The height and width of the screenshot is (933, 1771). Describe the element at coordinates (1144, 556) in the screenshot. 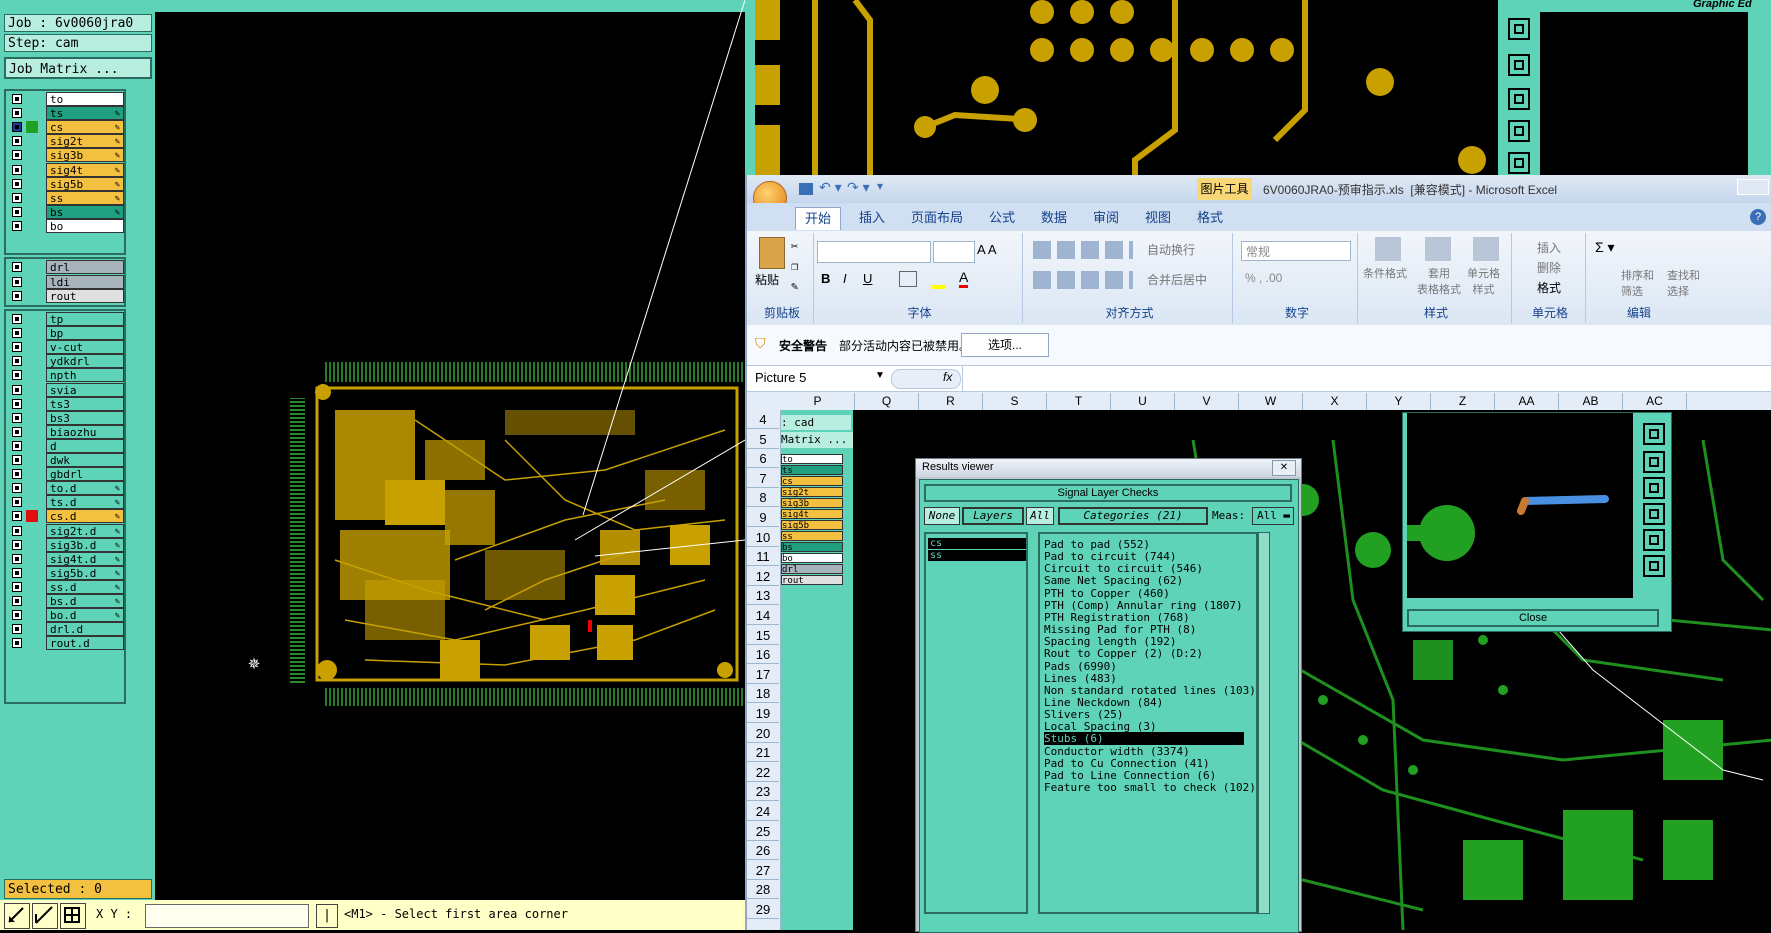

I see `result-category-item: Pad to circuit (744)` at that location.